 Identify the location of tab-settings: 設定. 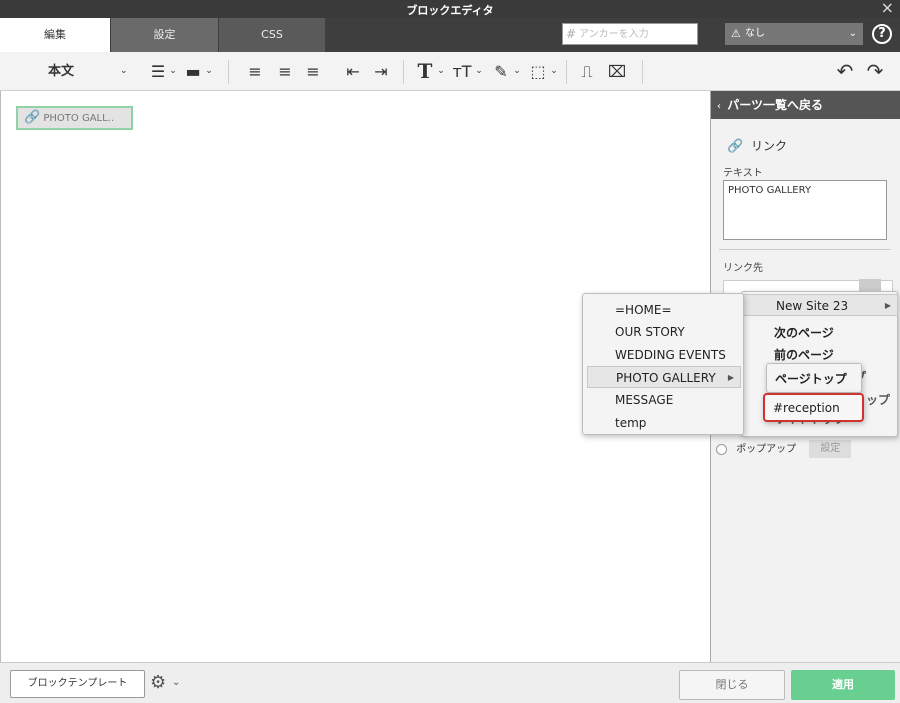
(164, 35).